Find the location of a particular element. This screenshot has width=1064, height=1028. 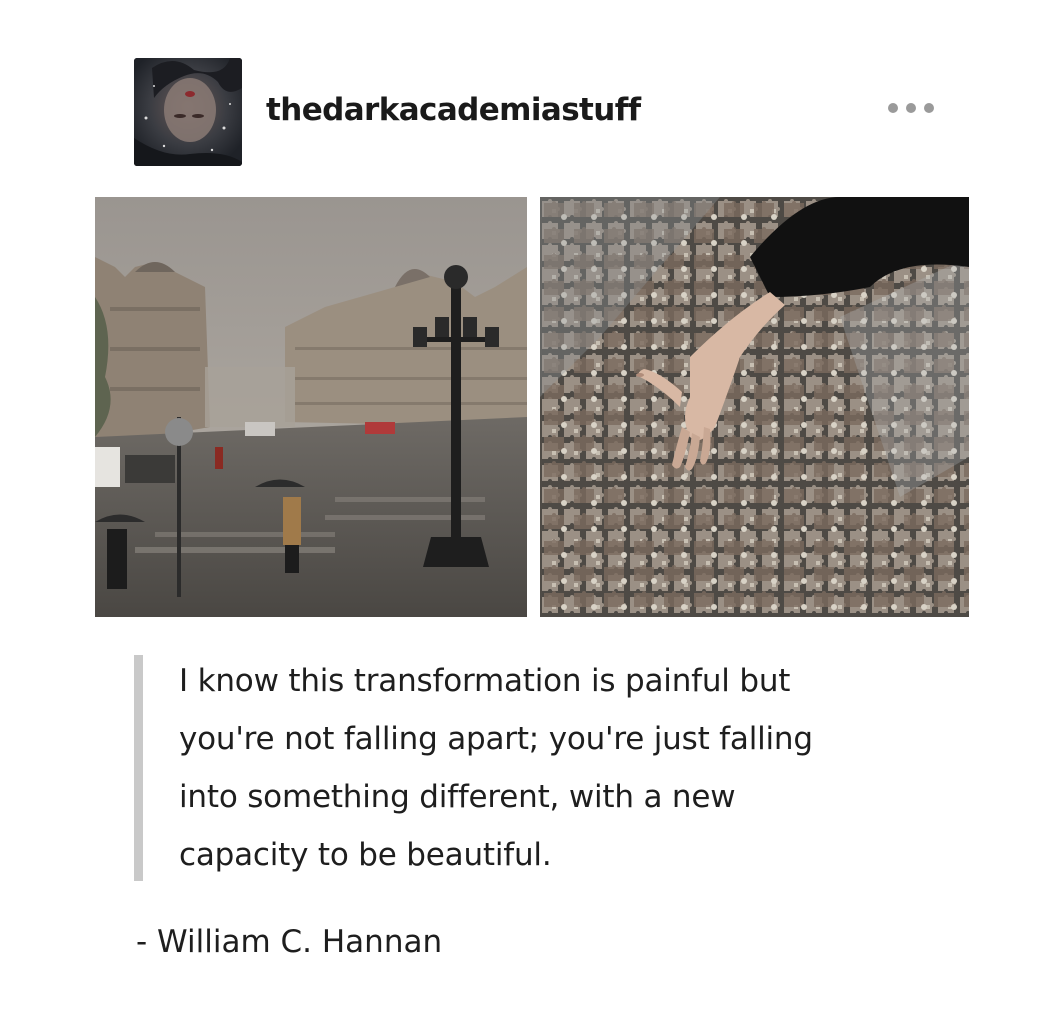

post-header: thedarkacademiastuff is located at coordinates (534, 112).